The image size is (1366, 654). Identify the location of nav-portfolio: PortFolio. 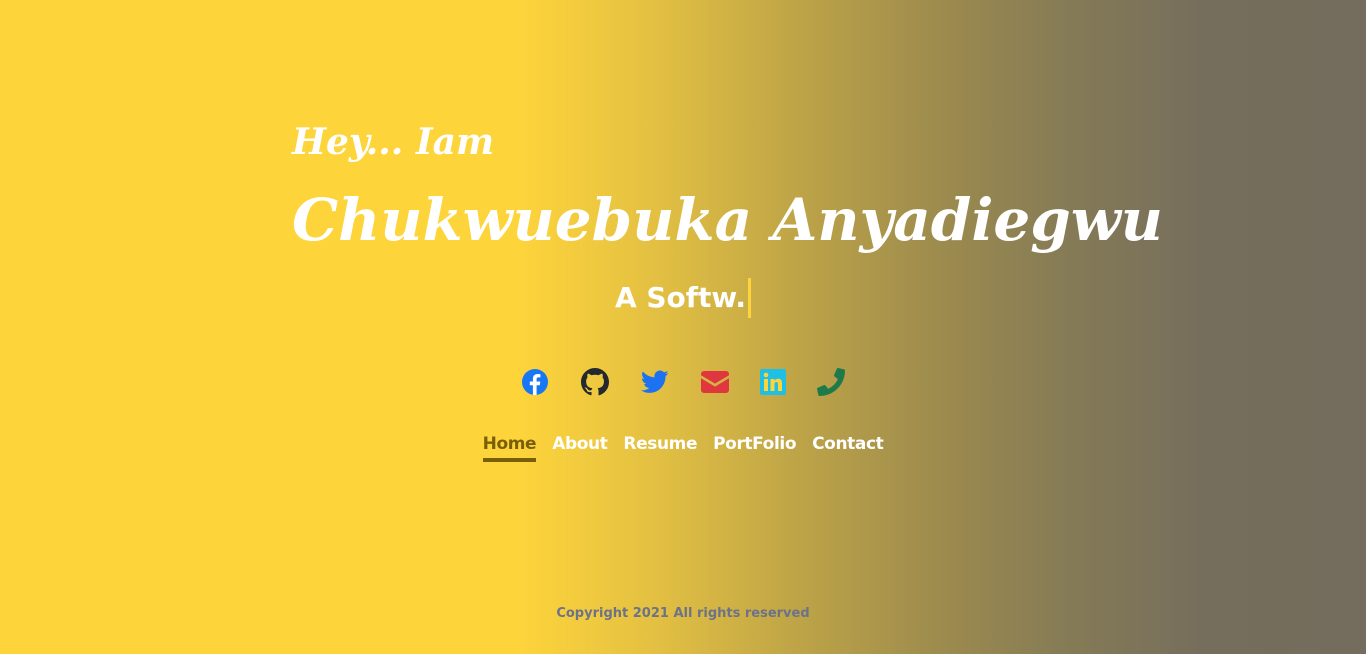
(754, 445).